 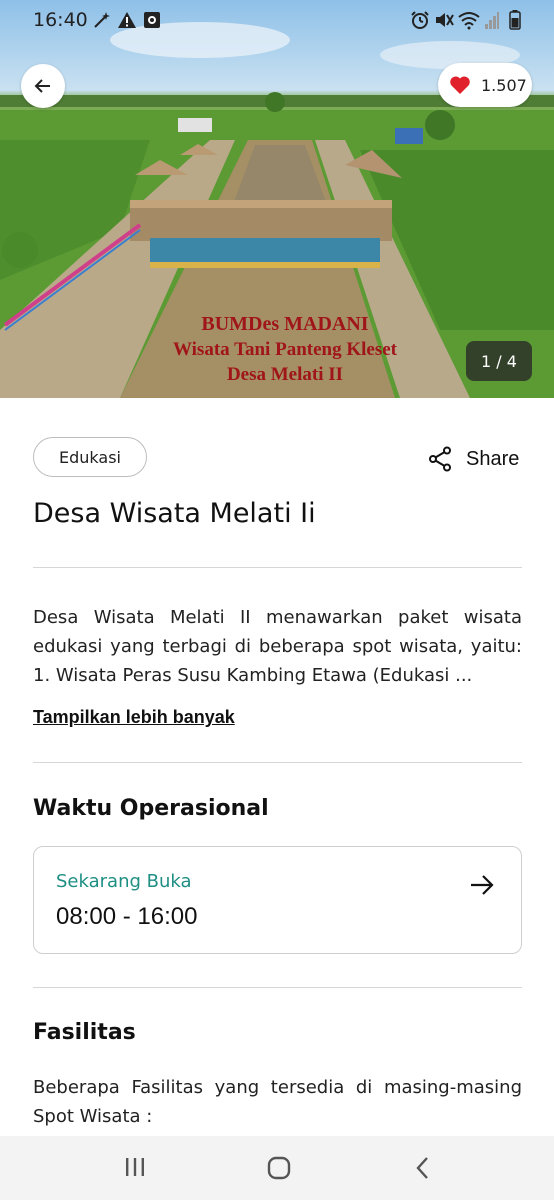 I want to click on system-nav-bar, so click(x=277, y=1168).